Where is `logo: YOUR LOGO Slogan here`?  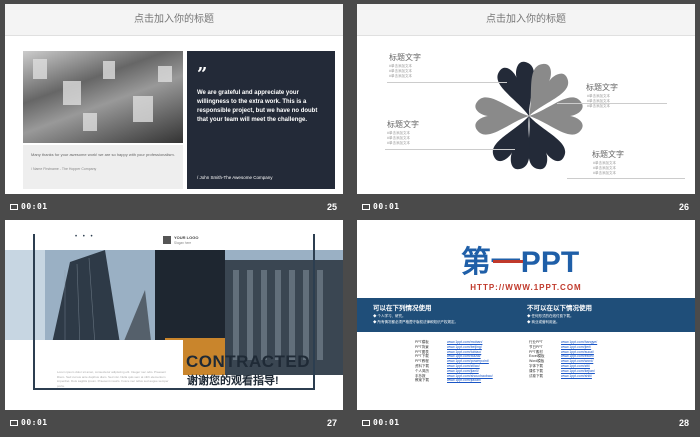
logo: YOUR LOGO Slogan here is located at coordinates (183, 242).